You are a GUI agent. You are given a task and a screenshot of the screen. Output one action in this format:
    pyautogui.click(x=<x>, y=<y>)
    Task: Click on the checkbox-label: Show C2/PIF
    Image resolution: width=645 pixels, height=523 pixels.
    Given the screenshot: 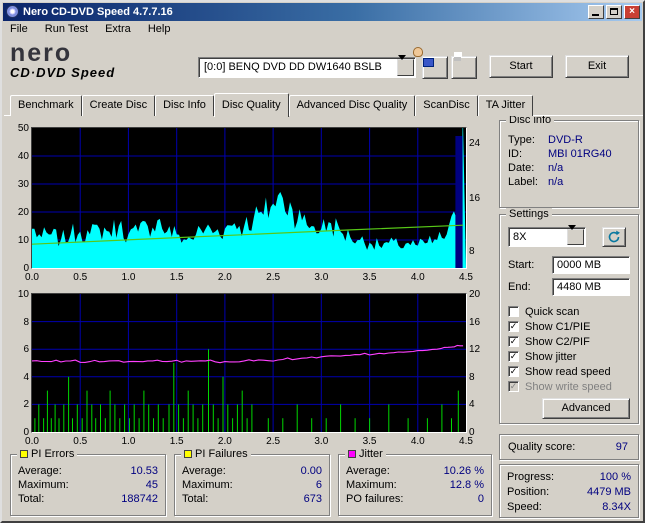 What is the action you would take?
    pyautogui.click(x=557, y=341)
    